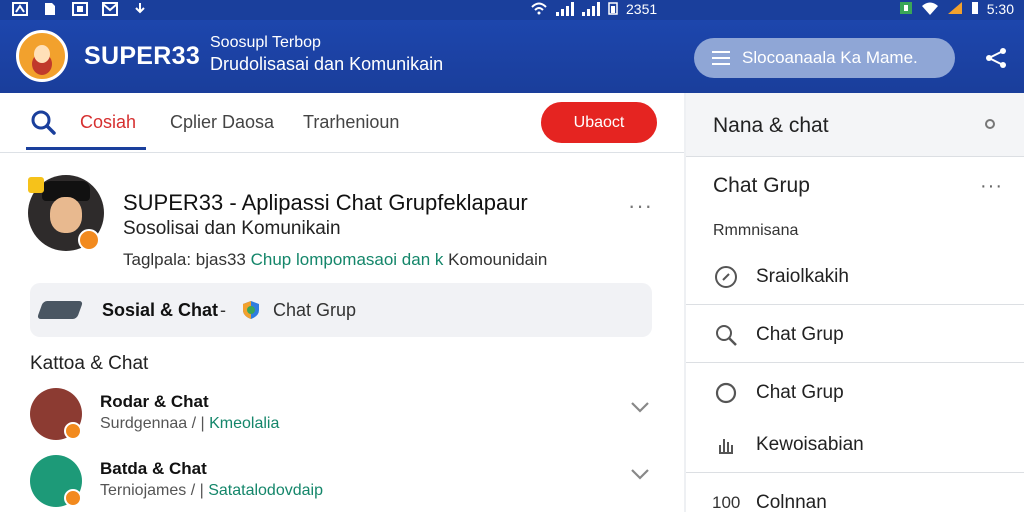 The image size is (1024, 512). Describe the element at coordinates (327, 64) in the screenshot. I see `app-subtitle-line2: Drudolisasai dan Komunikain` at that location.